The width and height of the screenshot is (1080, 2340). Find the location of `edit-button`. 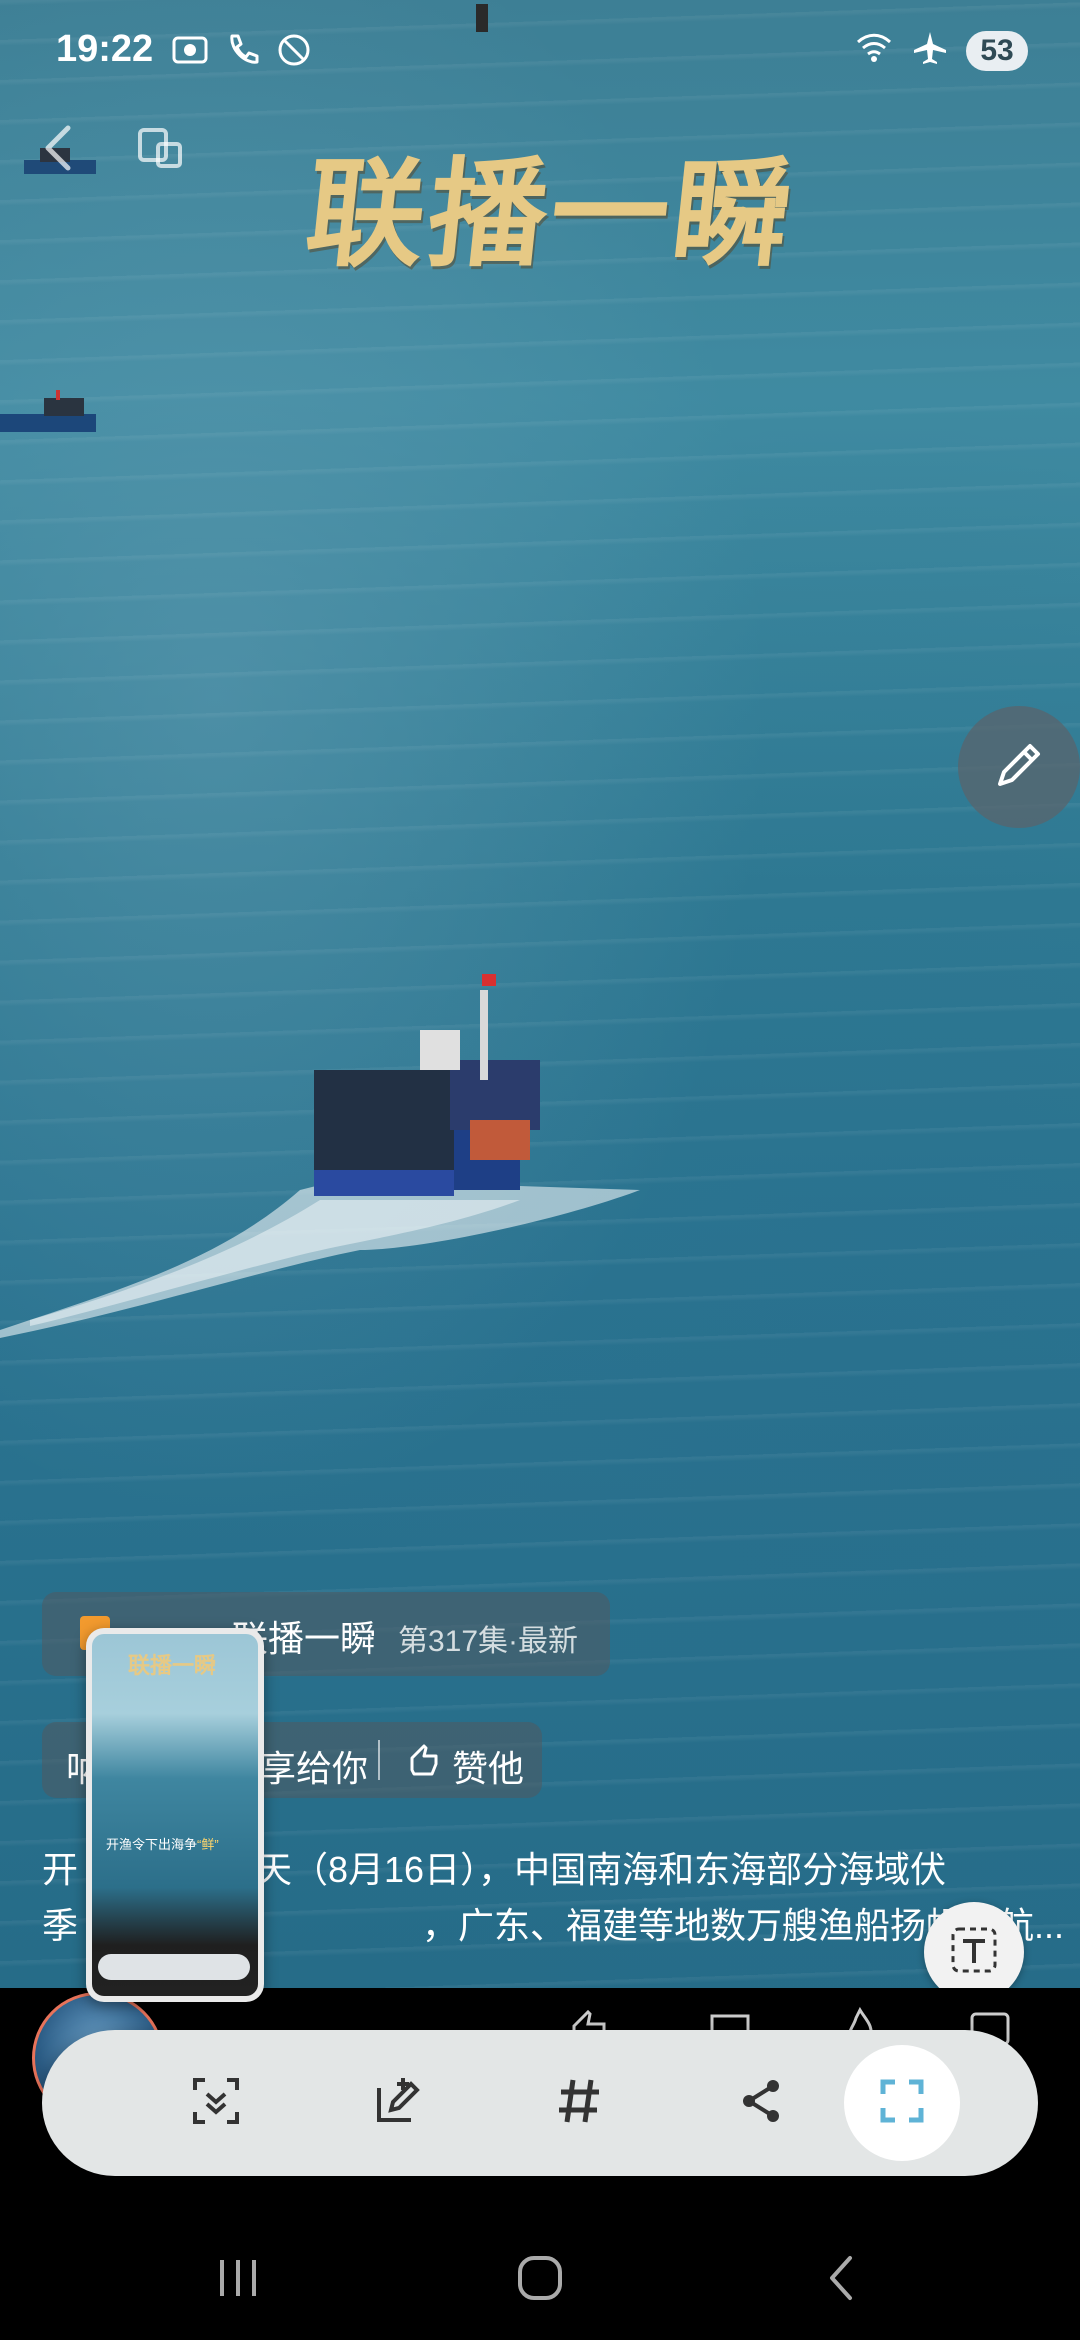

edit-button is located at coordinates (1019, 767).